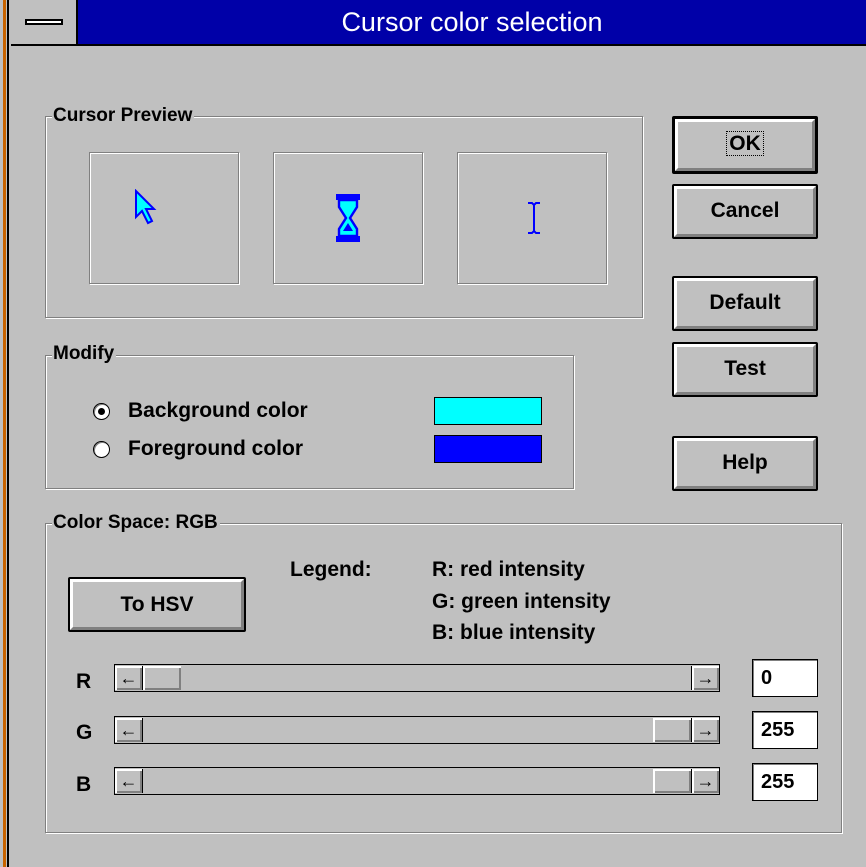 The image size is (866, 867). I want to click on hourglass-cursor-icon, so click(348, 218).